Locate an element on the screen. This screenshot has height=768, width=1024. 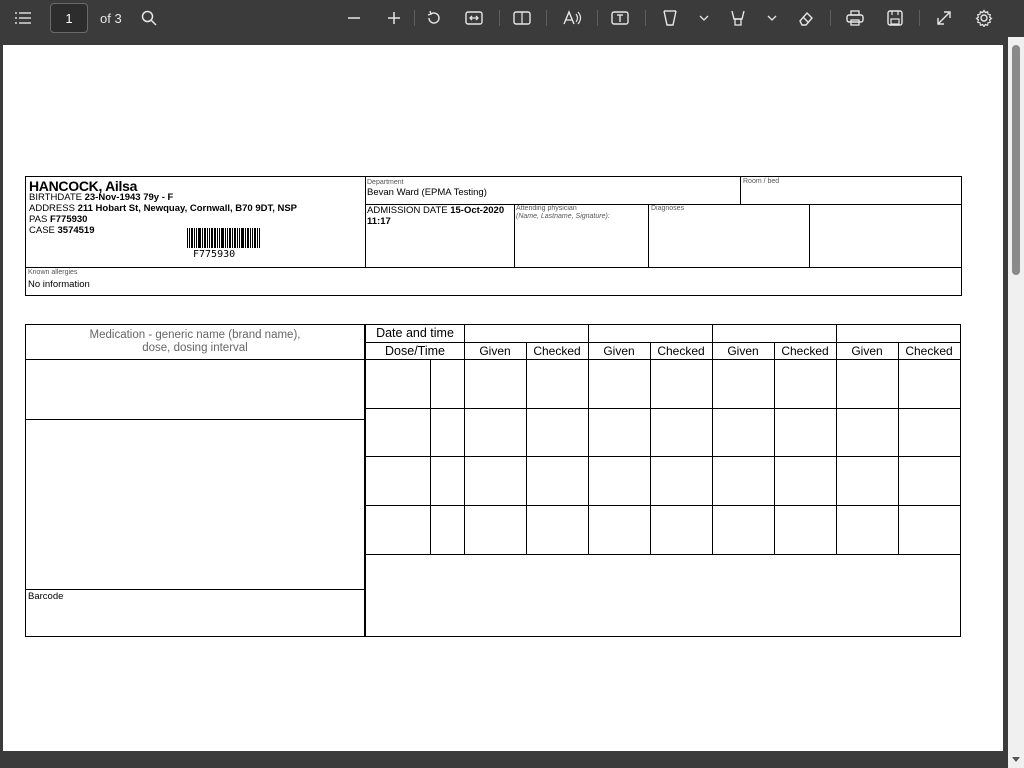
attending-physician-hint: (Name, Lastname, Signature): is located at coordinates (563, 216).